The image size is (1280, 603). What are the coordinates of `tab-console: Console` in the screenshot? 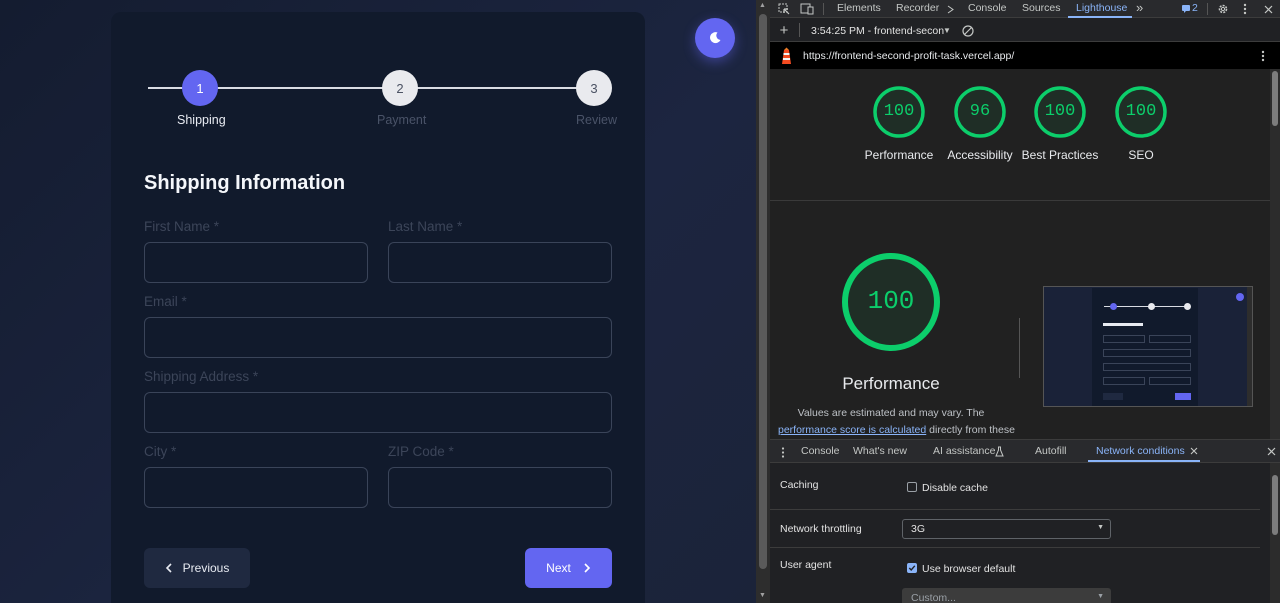 It's located at (987, 8).